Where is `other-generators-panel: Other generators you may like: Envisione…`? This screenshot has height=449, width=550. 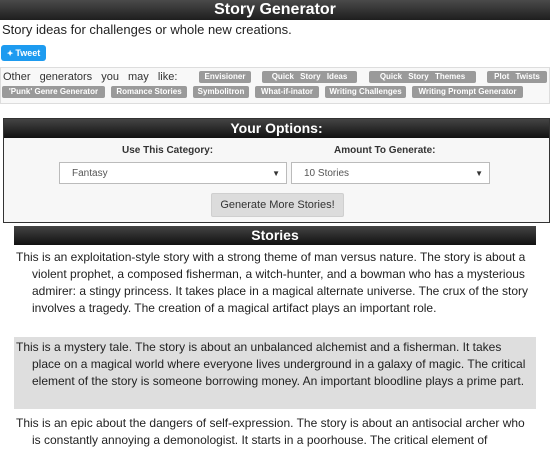
other-generators-panel: Other generators you may like: Envisione… is located at coordinates (275, 85).